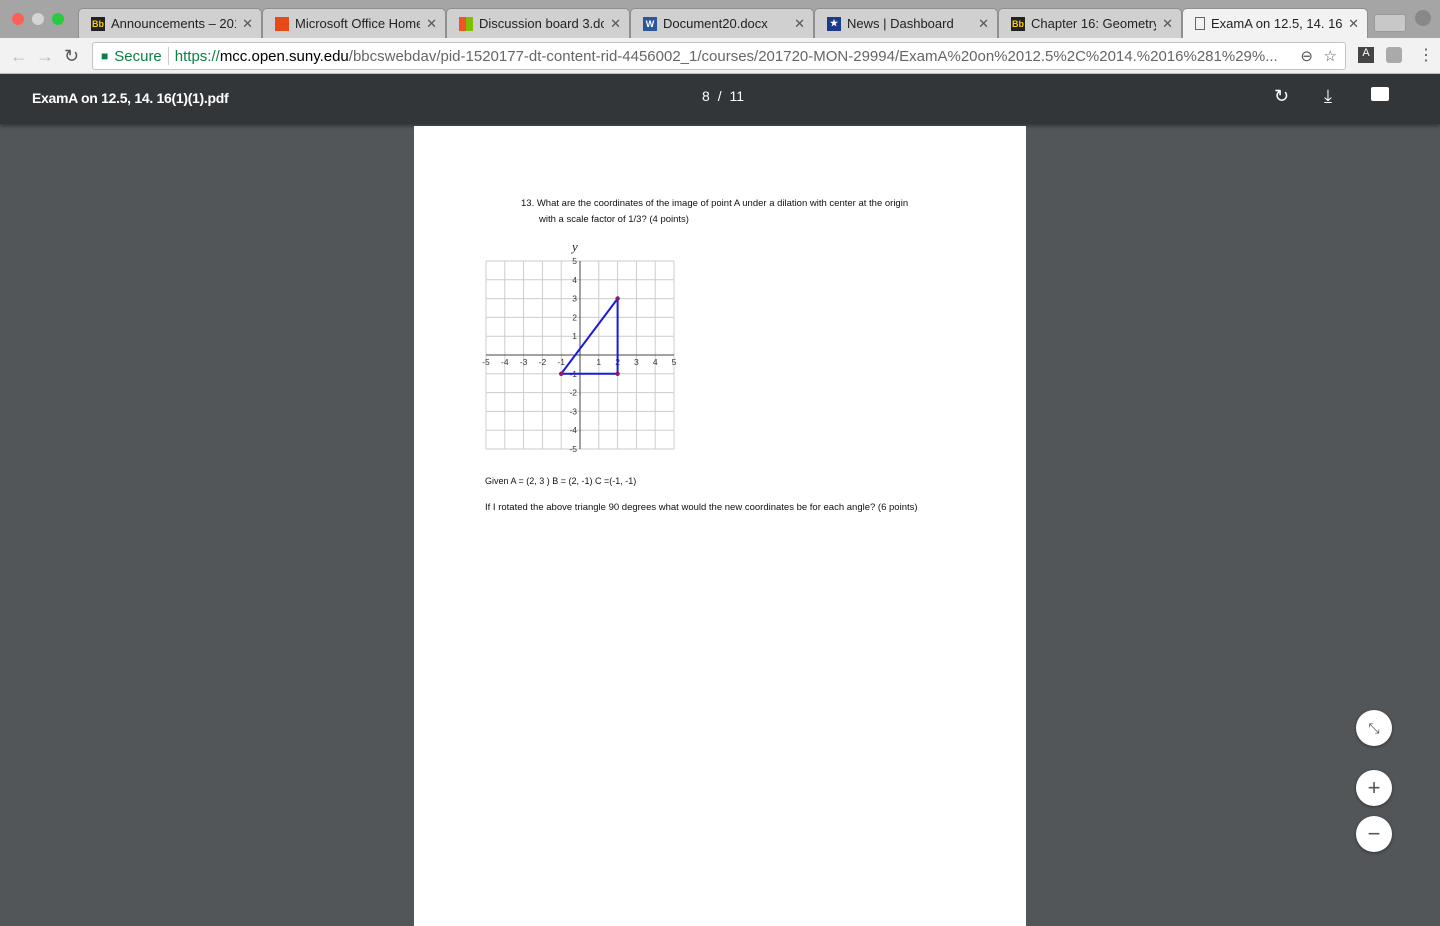 The width and height of the screenshot is (1440, 926). I want to click on back-button: ←, so click(19, 56).